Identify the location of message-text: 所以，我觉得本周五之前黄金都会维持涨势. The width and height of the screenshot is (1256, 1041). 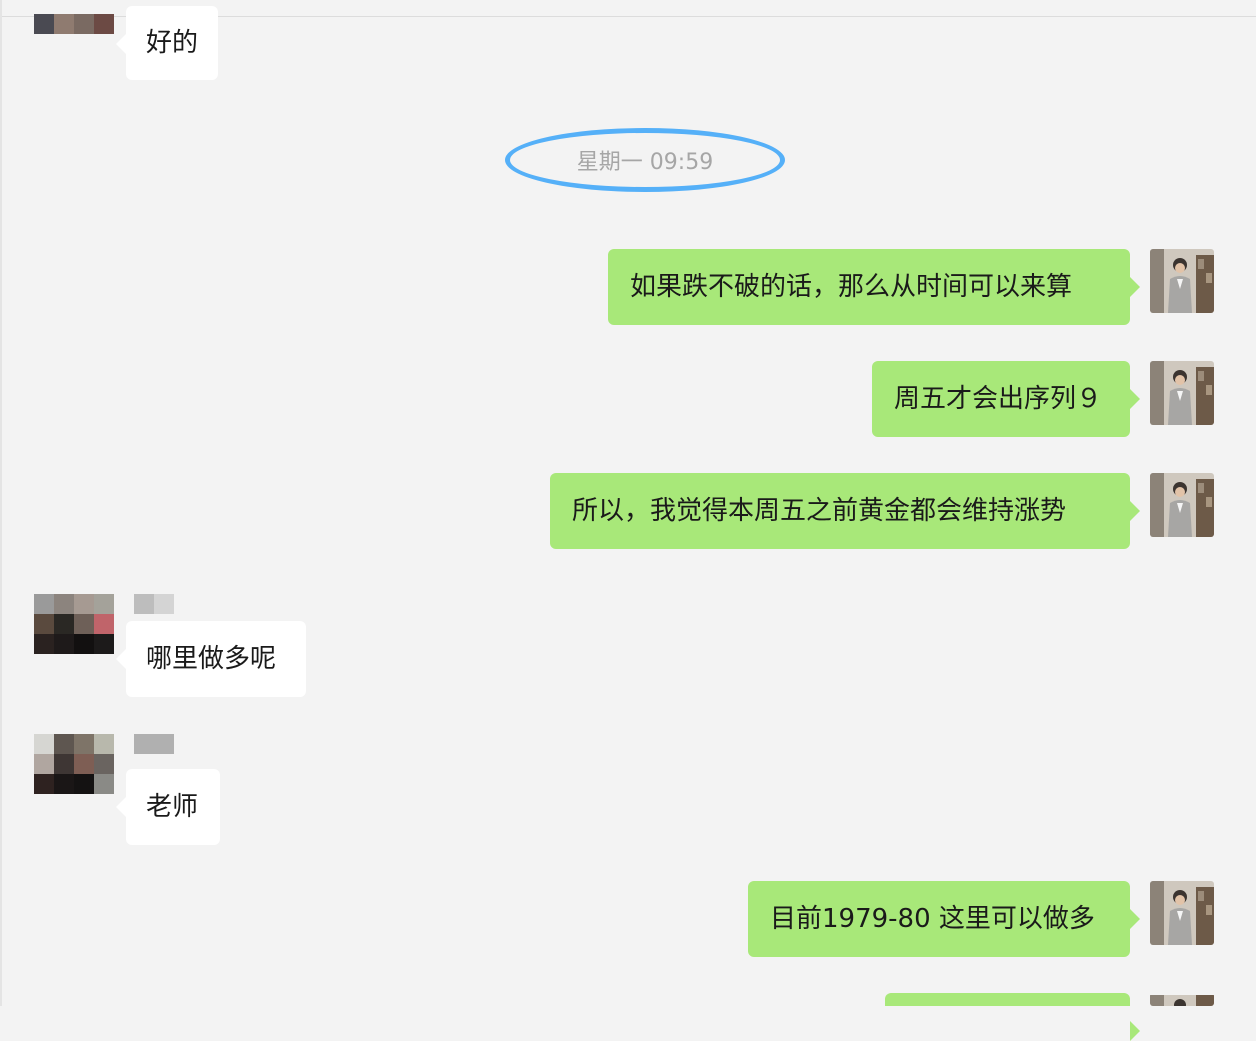
(819, 511).